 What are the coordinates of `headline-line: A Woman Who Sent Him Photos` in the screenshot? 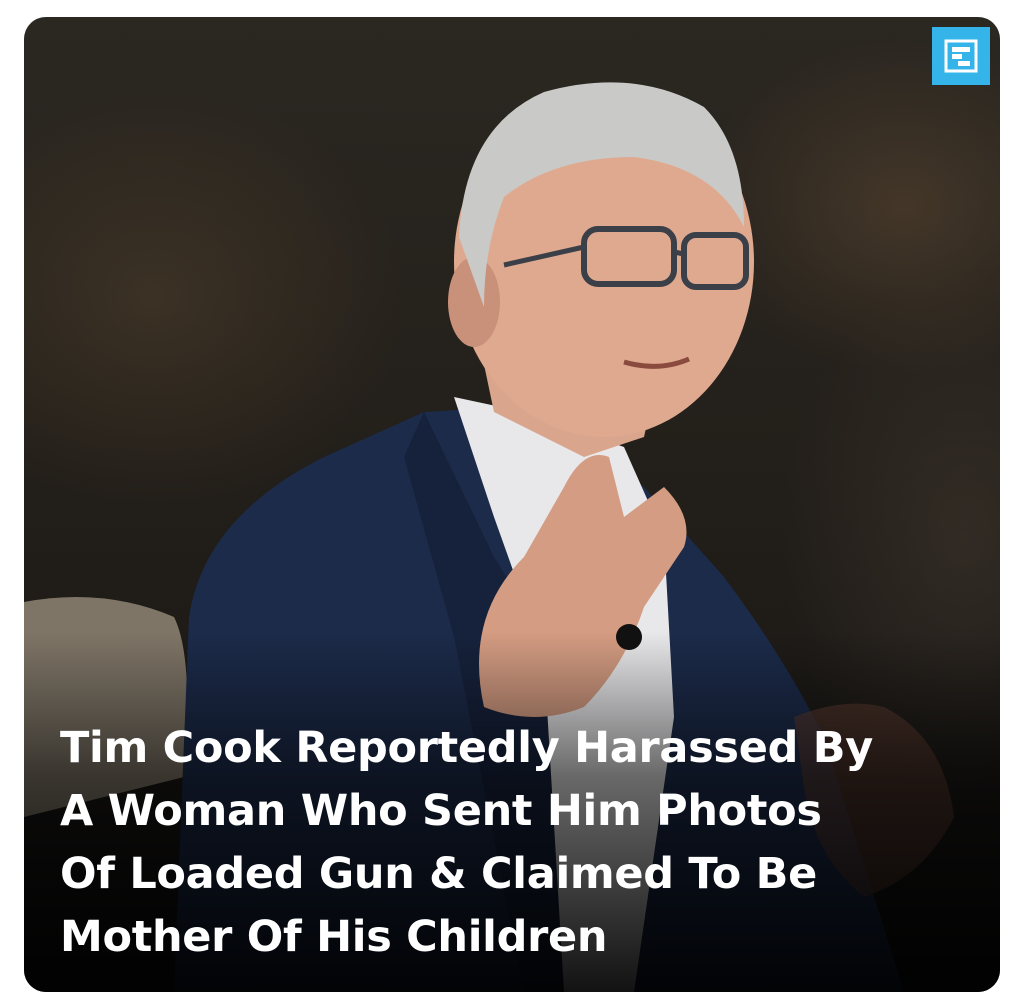 It's located at (441, 811).